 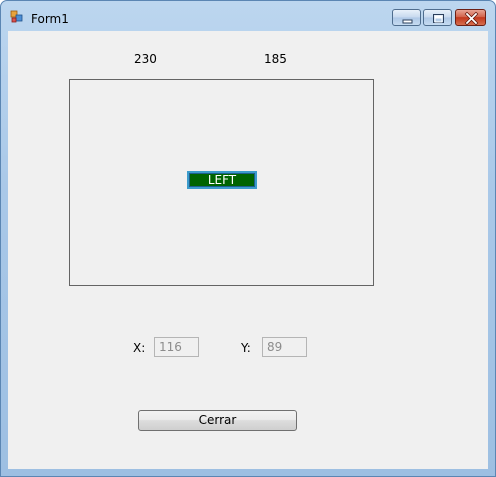 I want to click on close-icon, so click(x=471, y=18).